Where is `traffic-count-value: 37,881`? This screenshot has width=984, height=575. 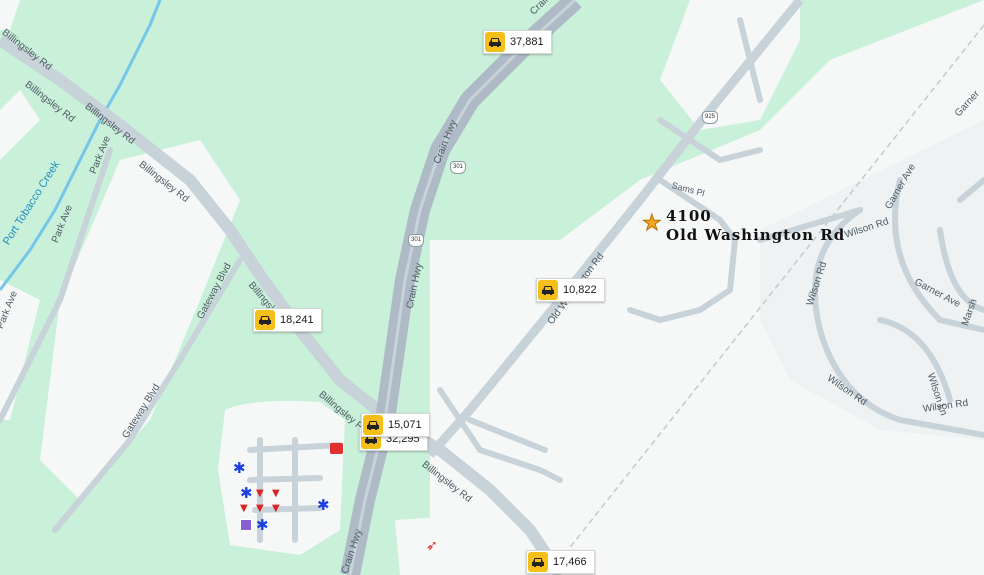
traffic-count-value: 37,881 is located at coordinates (527, 42).